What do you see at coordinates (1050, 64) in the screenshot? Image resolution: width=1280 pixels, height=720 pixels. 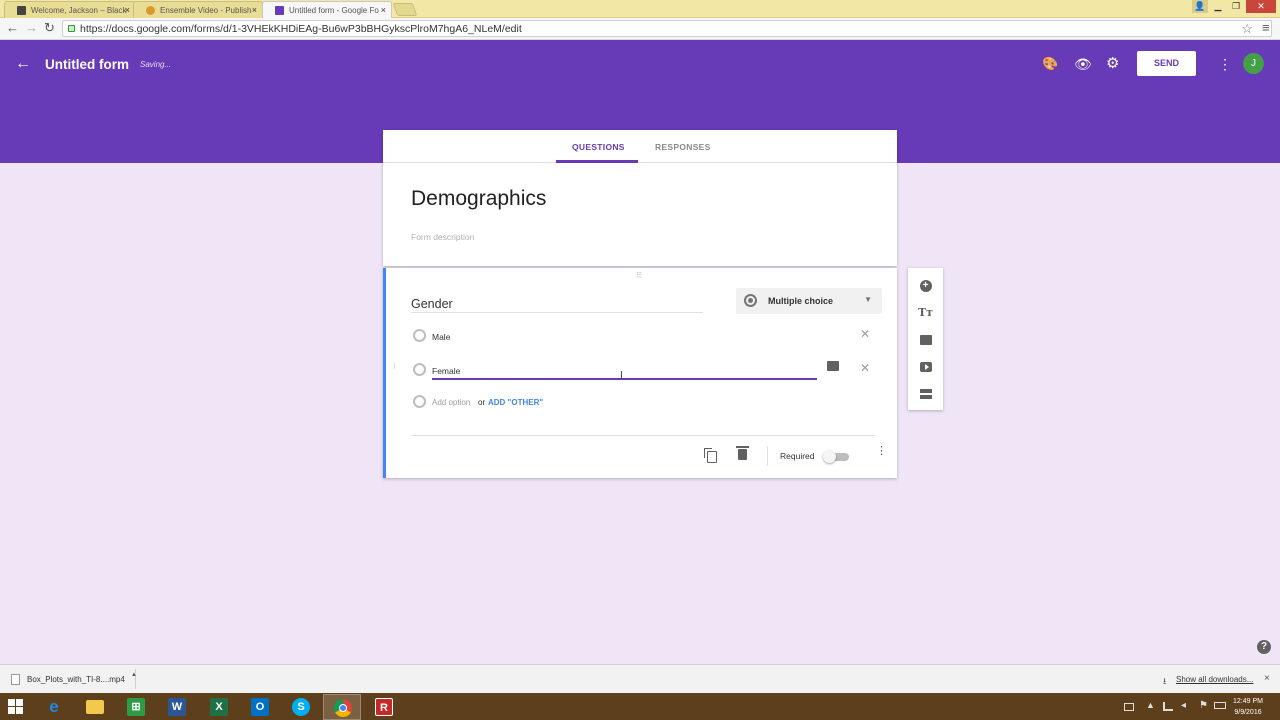 I see `palette-icon: 🎨` at bounding box center [1050, 64].